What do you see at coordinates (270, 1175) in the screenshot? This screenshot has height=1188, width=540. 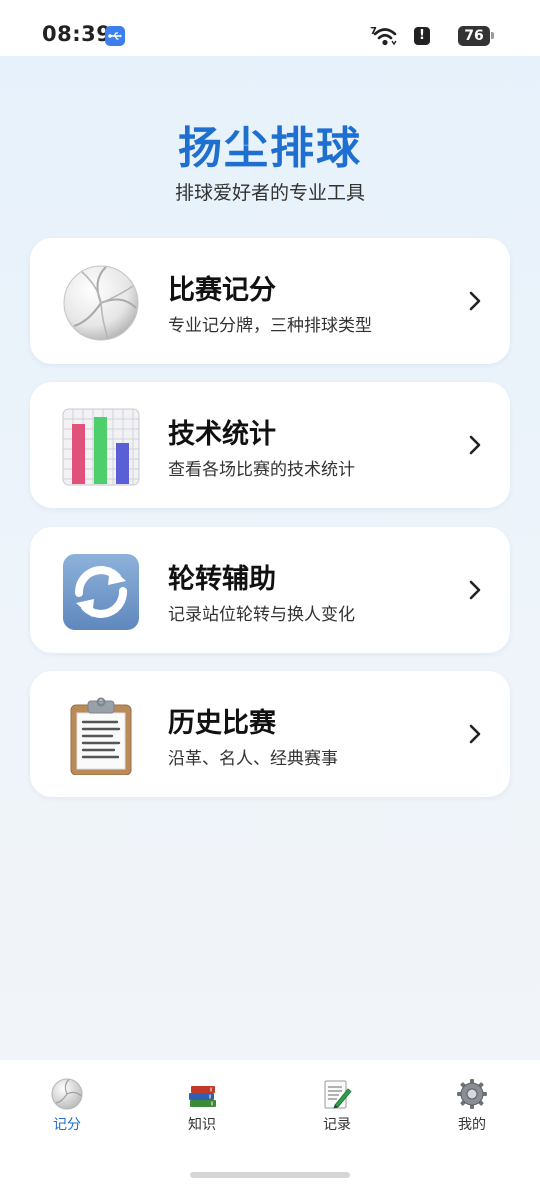 I see `home-indicator` at bounding box center [270, 1175].